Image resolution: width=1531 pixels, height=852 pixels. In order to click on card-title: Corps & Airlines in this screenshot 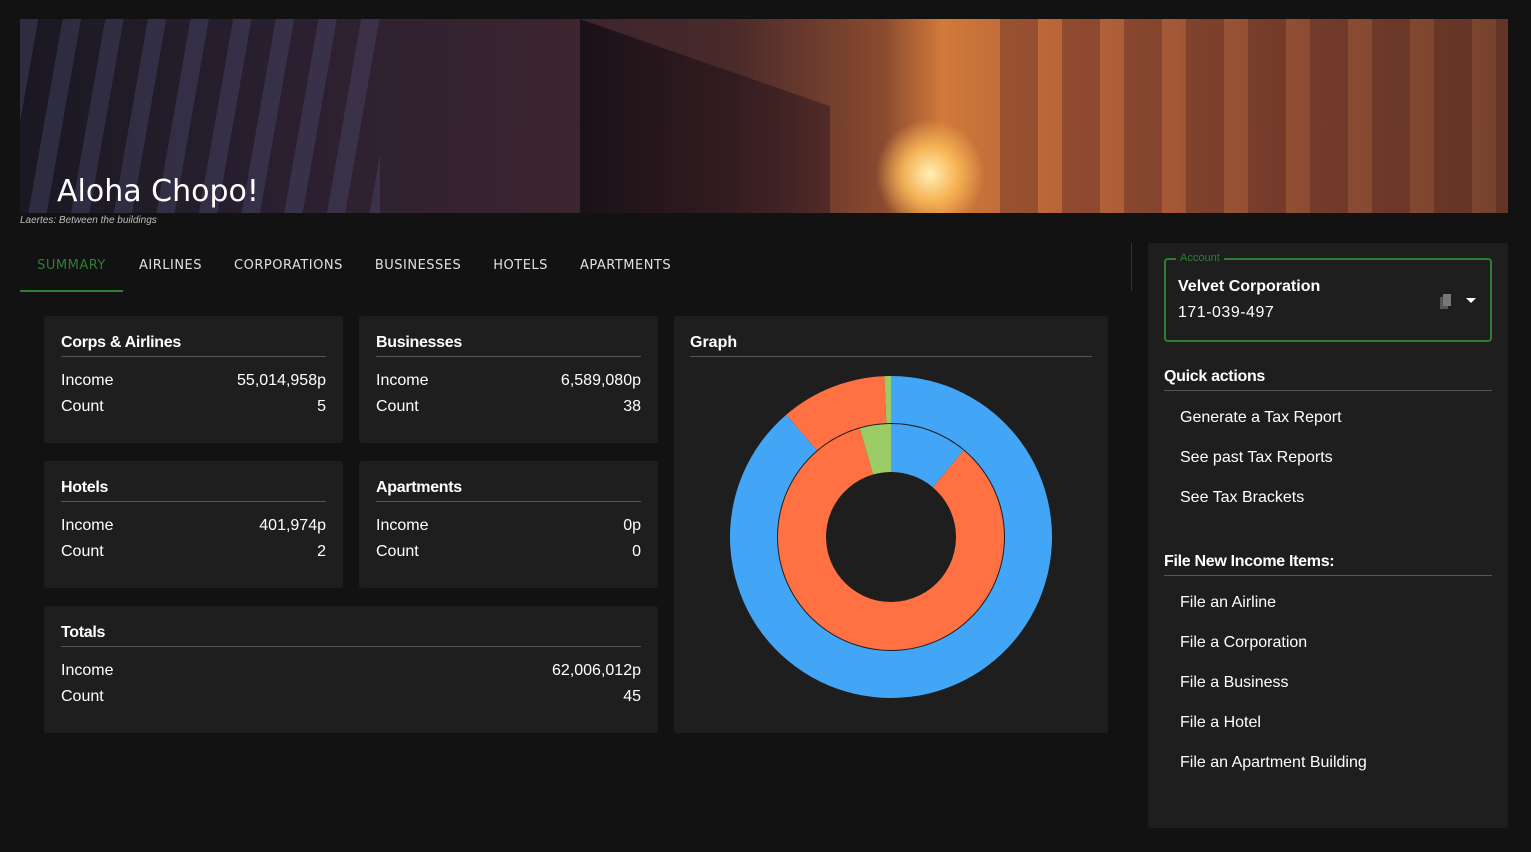, I will do `click(193, 345)`.